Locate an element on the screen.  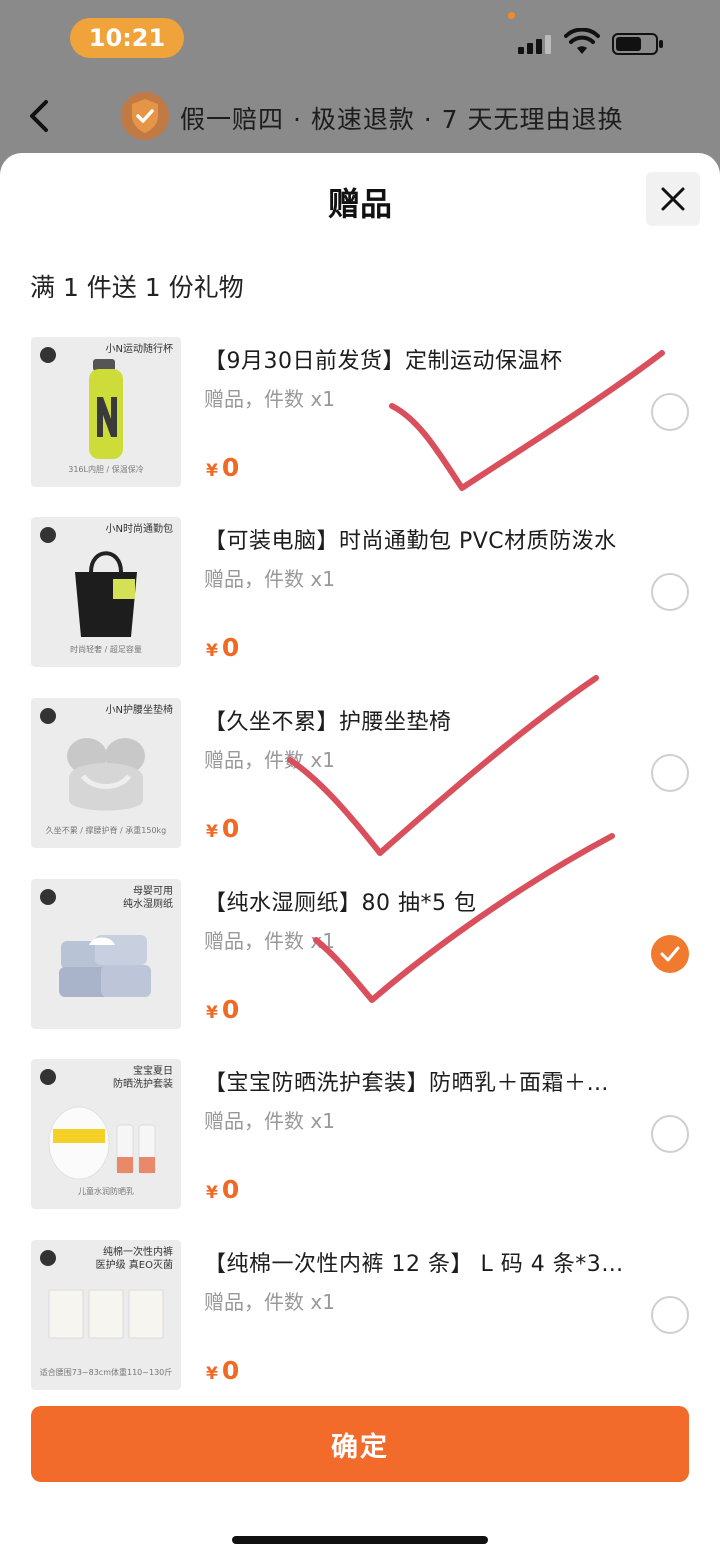
guarantee-text: 假一赔四 · 极速退款 · 7 天无理由退换 is located at coordinates (402, 119).